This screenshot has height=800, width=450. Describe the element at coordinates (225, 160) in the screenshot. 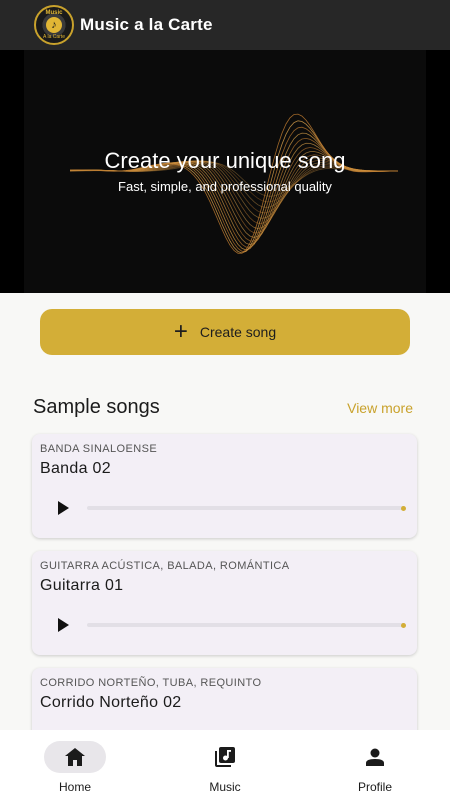

I see `hero-title: Create your unique song` at that location.